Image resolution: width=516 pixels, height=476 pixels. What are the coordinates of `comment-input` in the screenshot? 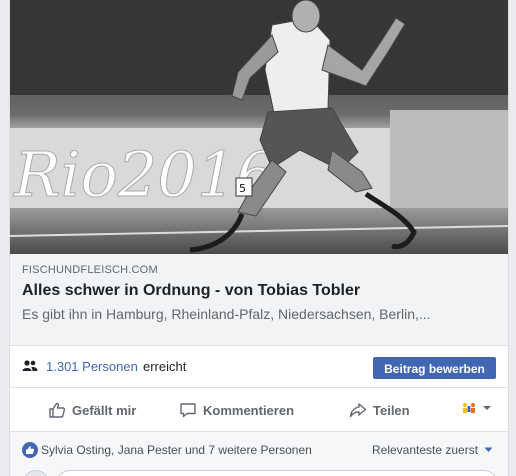 It's located at (277, 473).